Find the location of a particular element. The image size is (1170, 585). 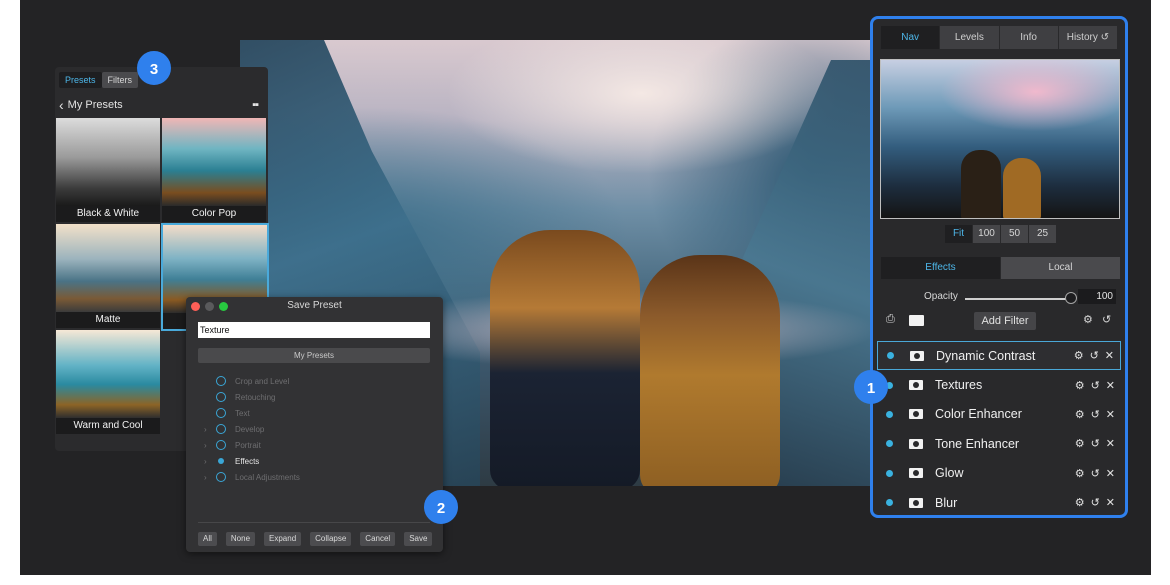

filter-row: Color Enhancer ⚙ ↺ ✕ is located at coordinates (999, 414).